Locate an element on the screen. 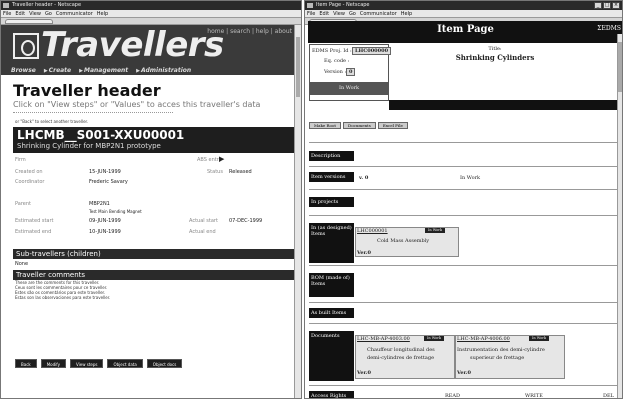 The height and width of the screenshot is (399, 623). parent-label: Parent is located at coordinates (23, 204).